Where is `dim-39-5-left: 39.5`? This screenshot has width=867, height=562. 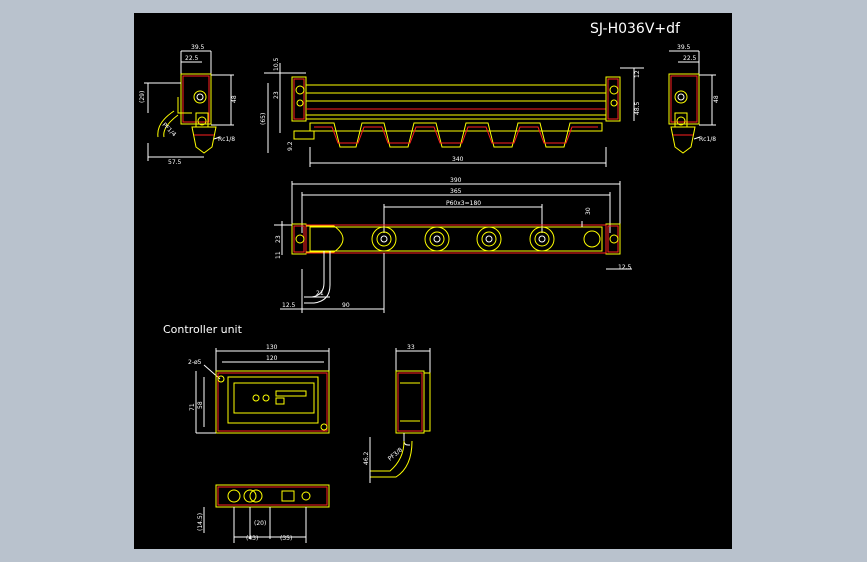
dim-39-5-left: 39.5 is located at coordinates (198, 47).